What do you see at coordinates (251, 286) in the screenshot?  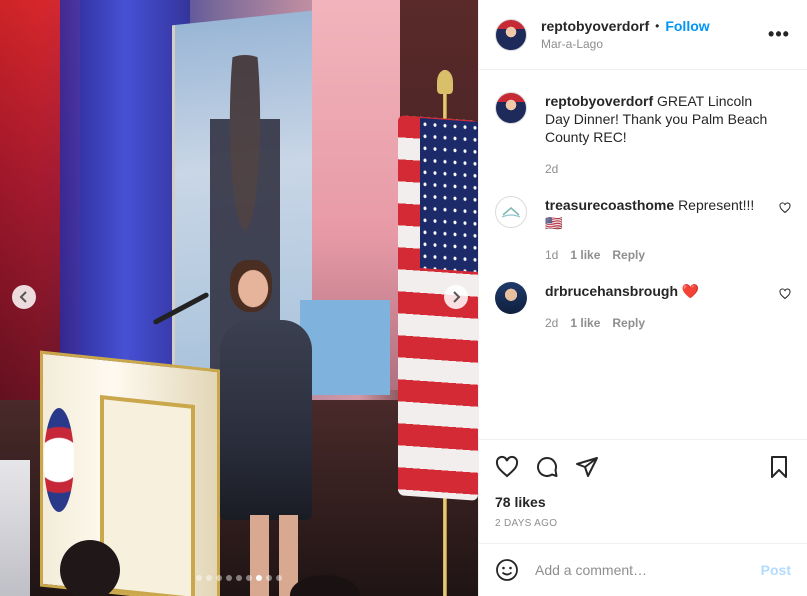 I see `speaker-head` at bounding box center [251, 286].